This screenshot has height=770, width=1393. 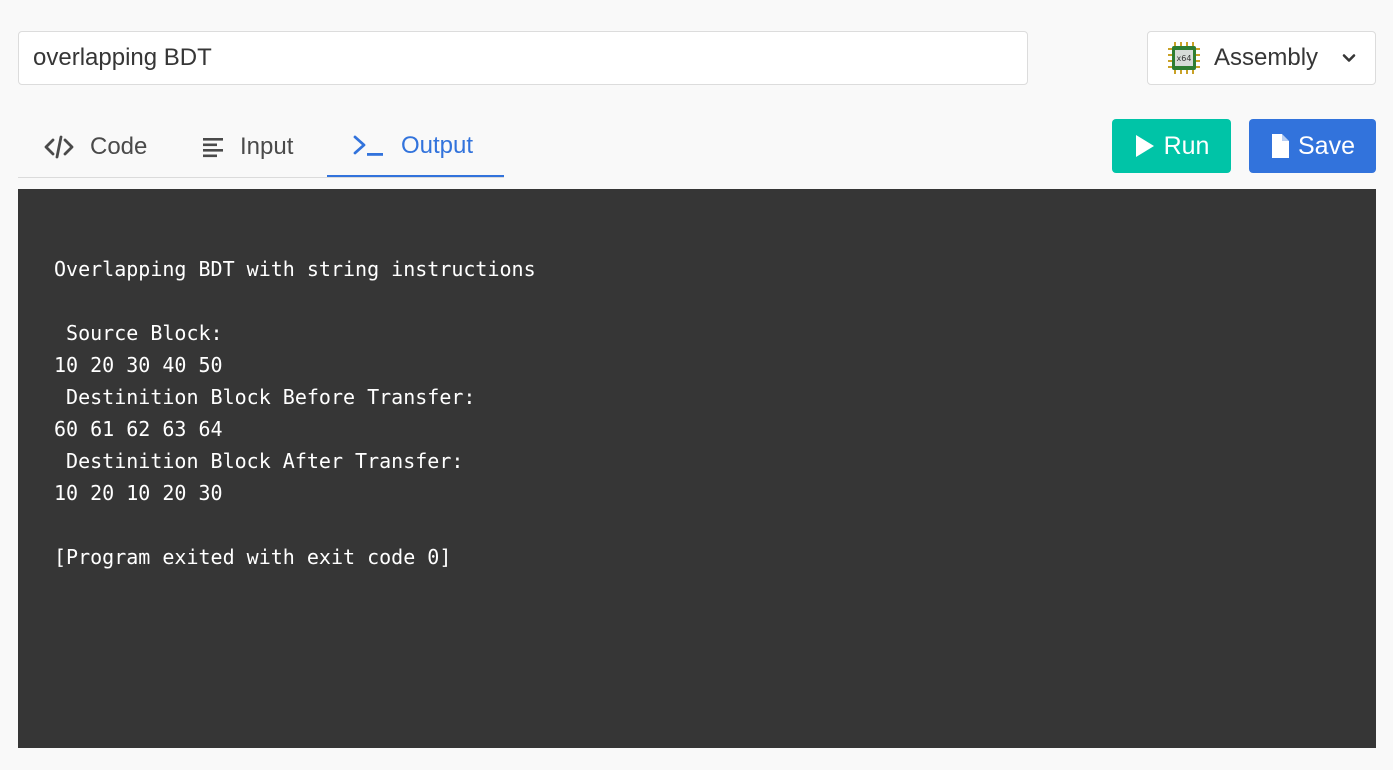 I want to click on chip-label: x64, so click(x=1184, y=58).